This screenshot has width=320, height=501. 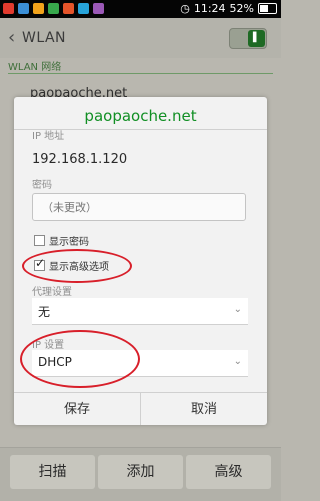 What do you see at coordinates (52, 472) in the screenshot?
I see `scan-button: 扫描` at bounding box center [52, 472].